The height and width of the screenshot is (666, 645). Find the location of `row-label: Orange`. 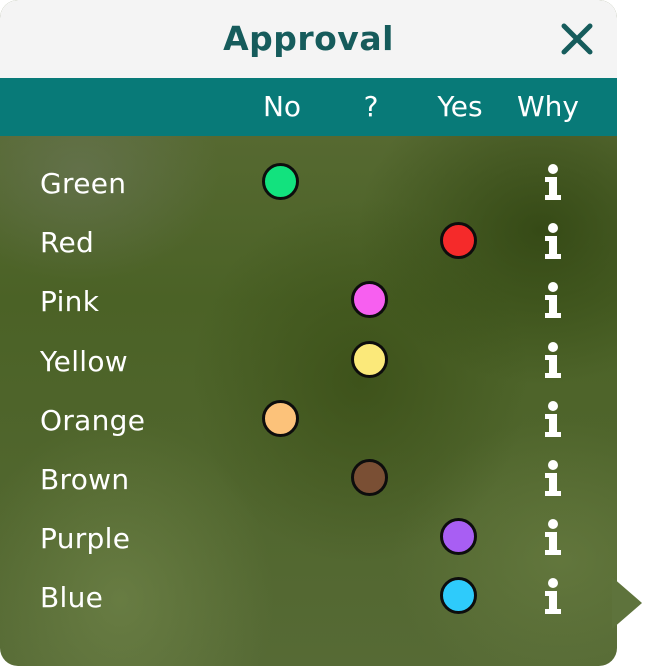

row-label: Orange is located at coordinates (93, 420).